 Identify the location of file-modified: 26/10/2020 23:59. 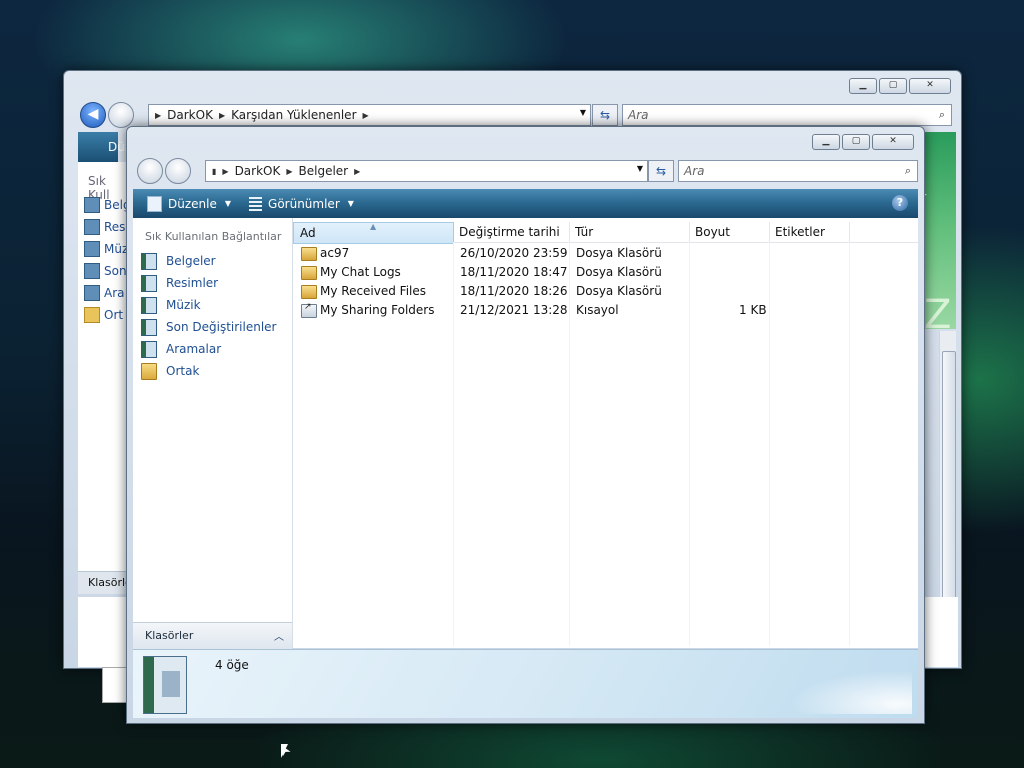
(514, 253).